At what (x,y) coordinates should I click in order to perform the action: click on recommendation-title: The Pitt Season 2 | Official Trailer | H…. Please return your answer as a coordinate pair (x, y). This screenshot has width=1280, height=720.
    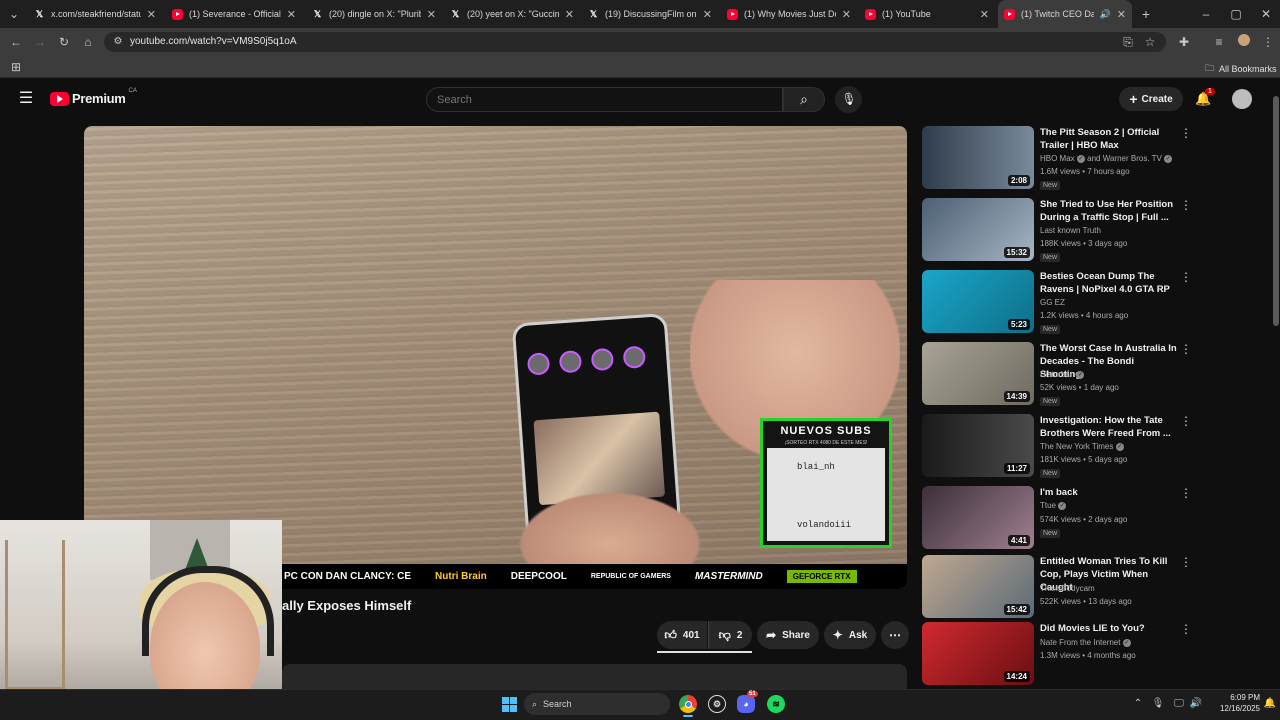
    Looking at the image, I should click on (1109, 139).